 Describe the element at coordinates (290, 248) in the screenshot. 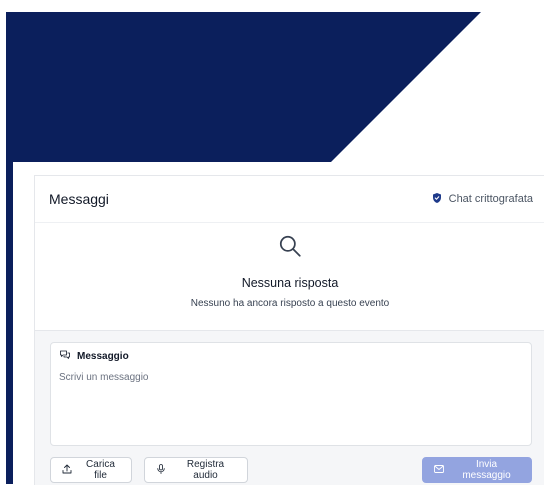

I see `search-icon` at that location.